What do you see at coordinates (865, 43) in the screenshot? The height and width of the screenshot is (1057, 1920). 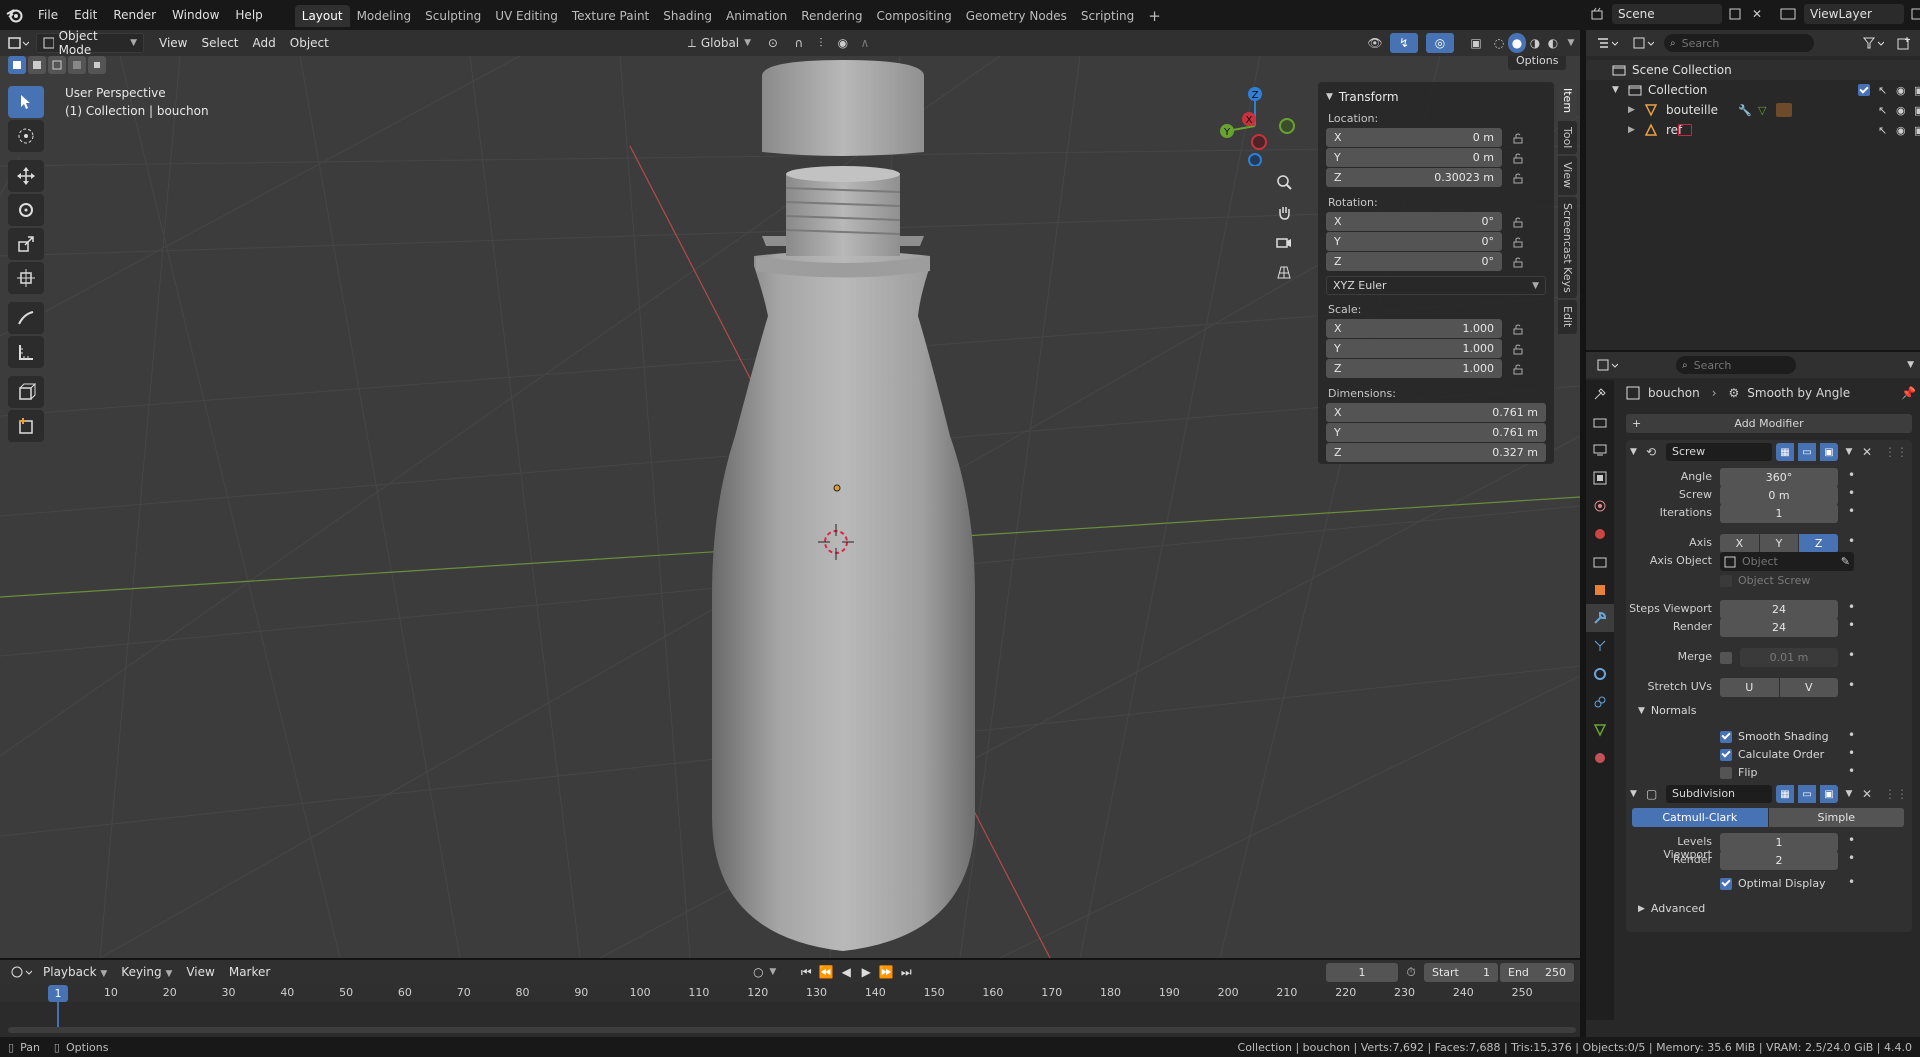 I see `falloff-icon: ∧` at bounding box center [865, 43].